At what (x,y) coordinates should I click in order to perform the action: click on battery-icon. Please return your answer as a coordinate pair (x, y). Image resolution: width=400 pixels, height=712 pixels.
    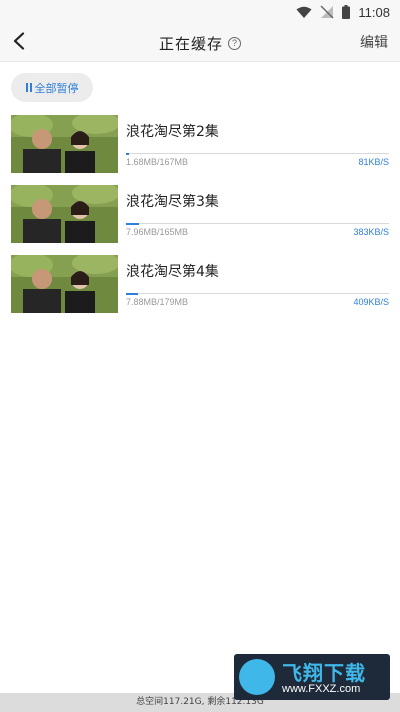
    Looking at the image, I should click on (346, 12).